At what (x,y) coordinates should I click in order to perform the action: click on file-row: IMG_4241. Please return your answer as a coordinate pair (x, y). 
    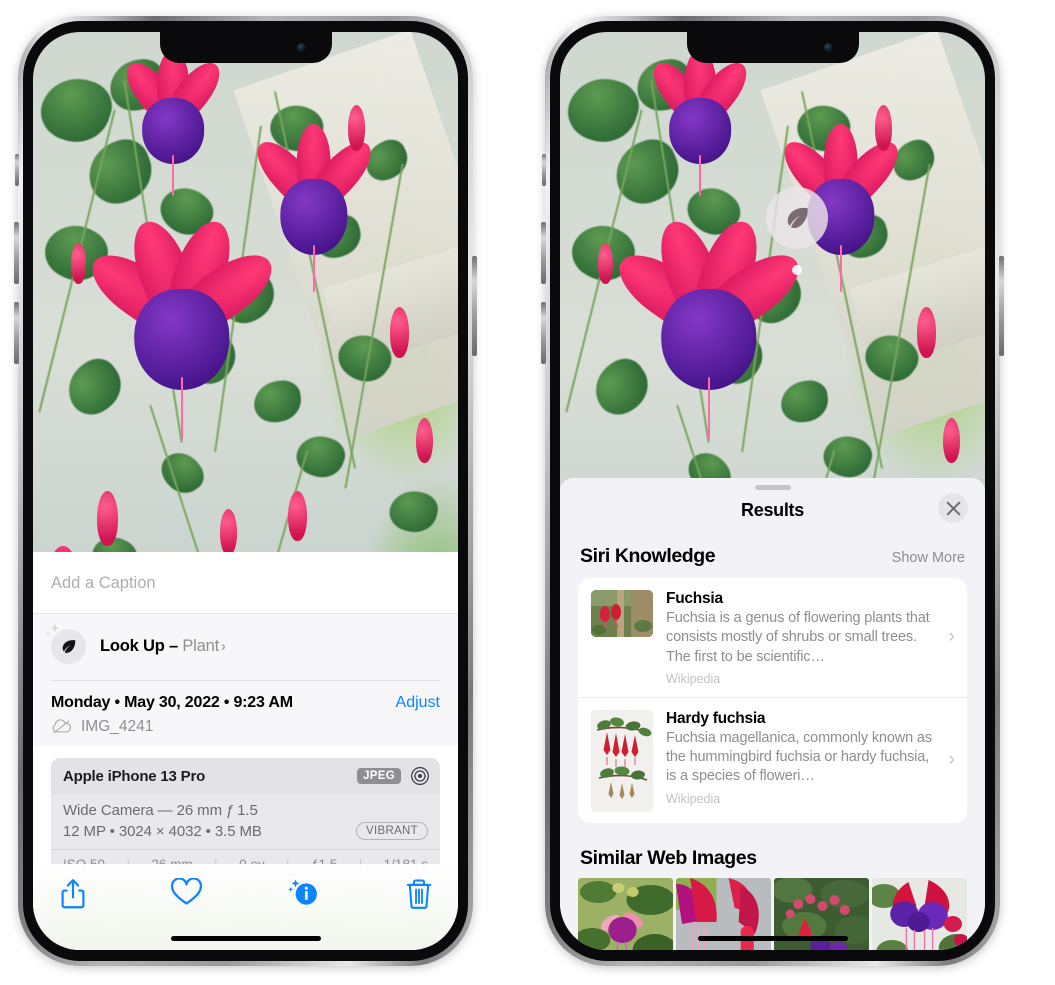
    Looking at the image, I should click on (245, 727).